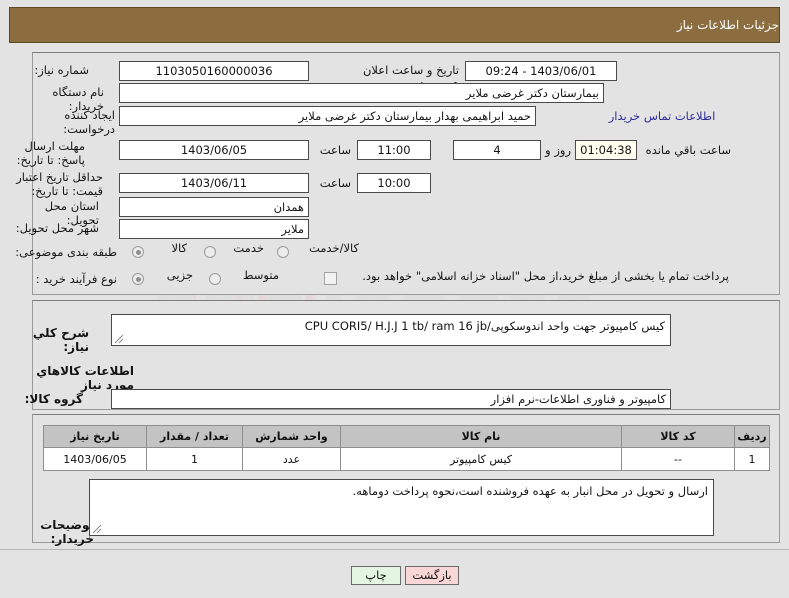 This screenshot has height=598, width=789. What do you see at coordinates (66, 252) in the screenshot?
I see `subject-class-label: طبقه بندی موضوعی:` at bounding box center [66, 252].